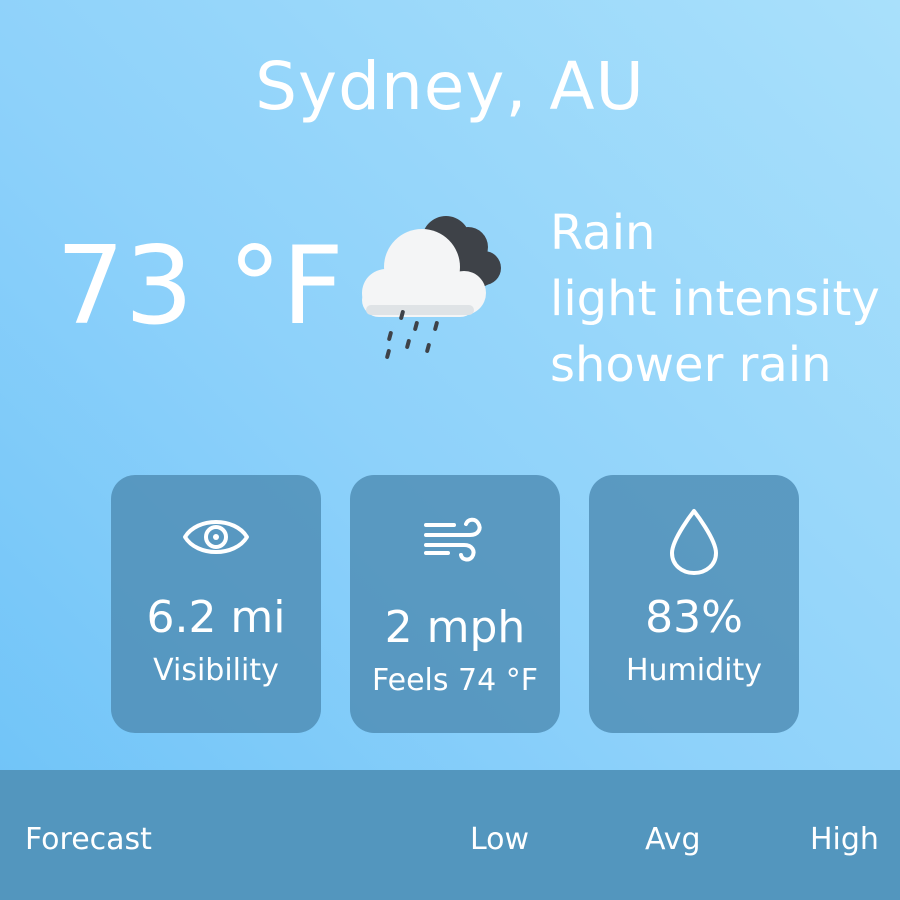 The width and height of the screenshot is (900, 900). I want to click on wind-speed-value: 2 mph, so click(455, 627).